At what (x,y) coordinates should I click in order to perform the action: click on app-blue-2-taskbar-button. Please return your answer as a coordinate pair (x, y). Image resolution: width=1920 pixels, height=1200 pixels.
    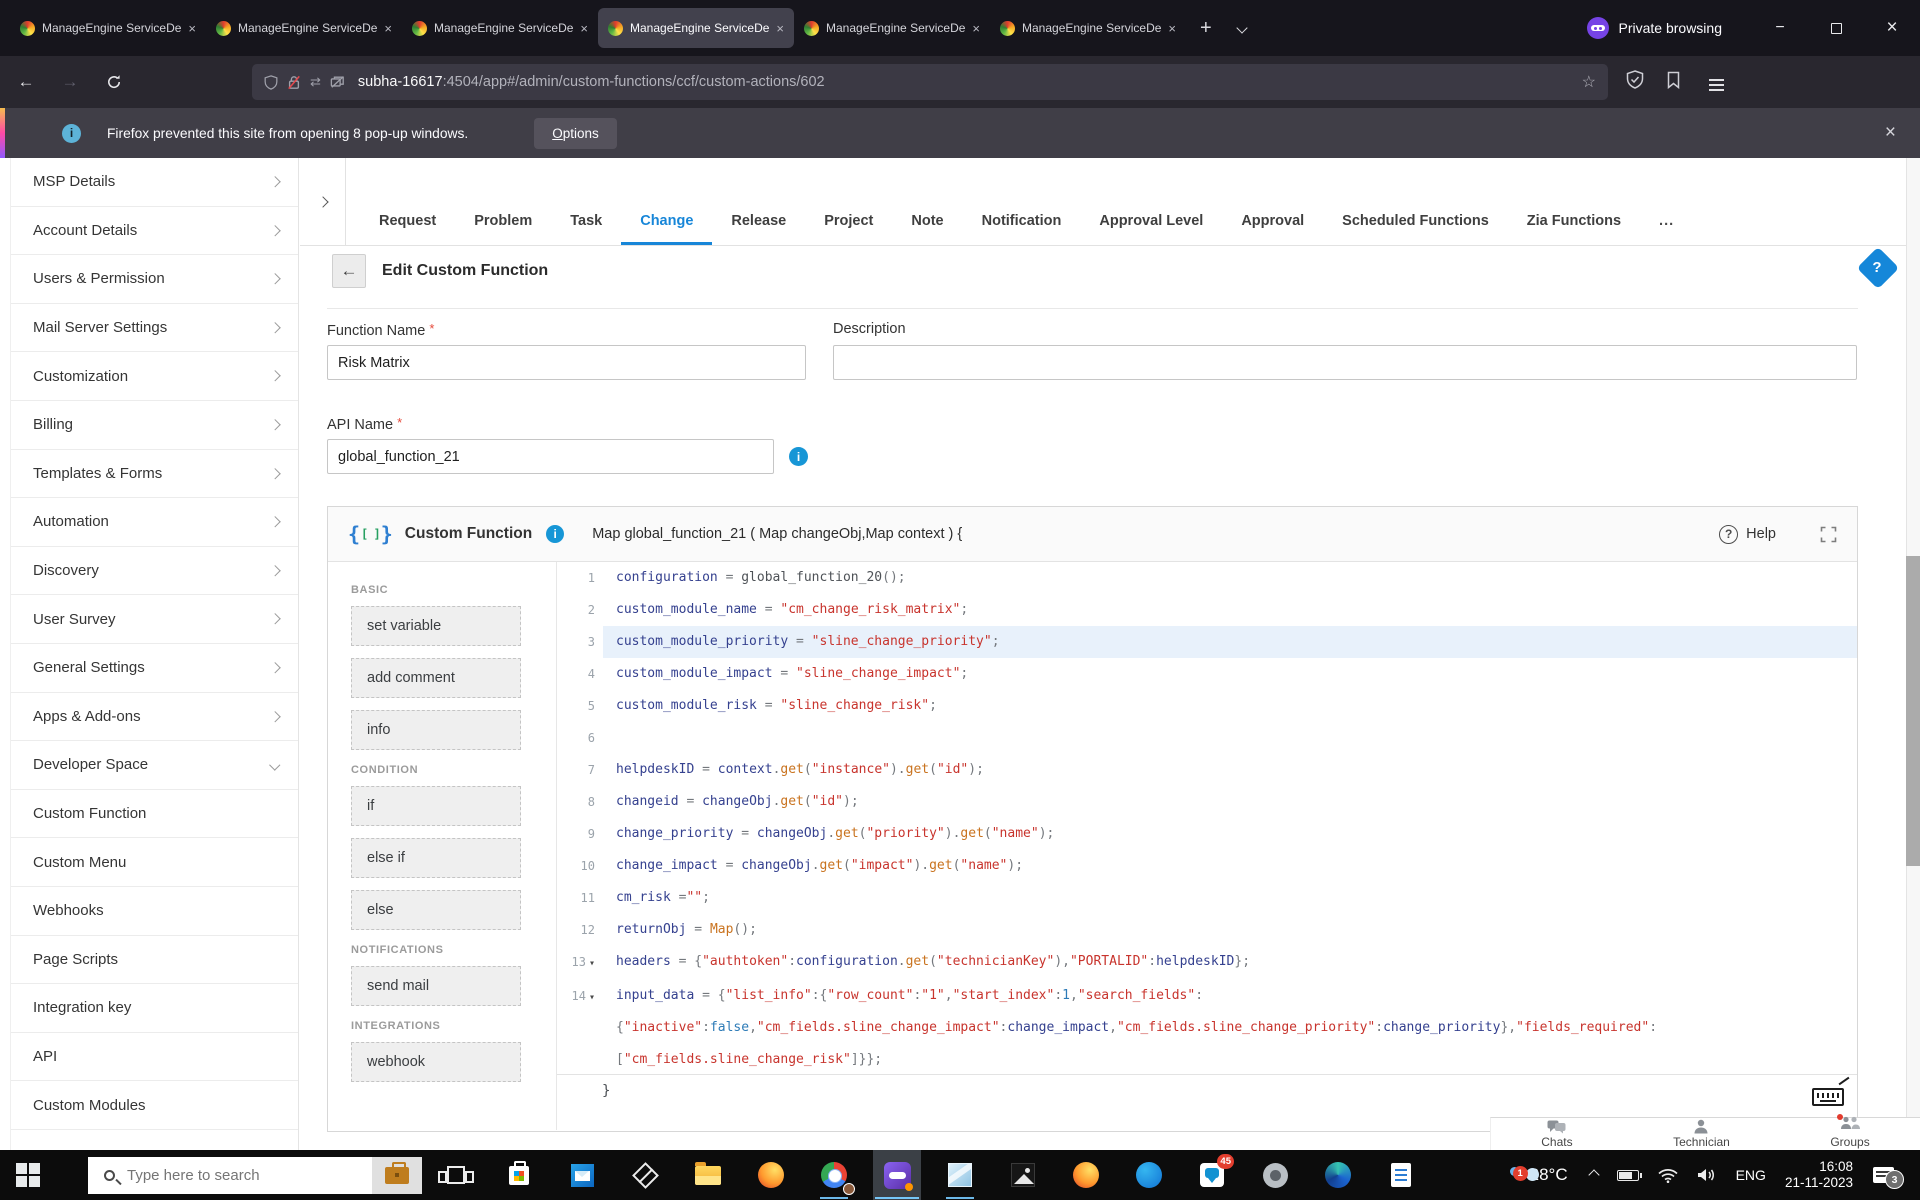
    Looking at the image, I should click on (1338, 1175).